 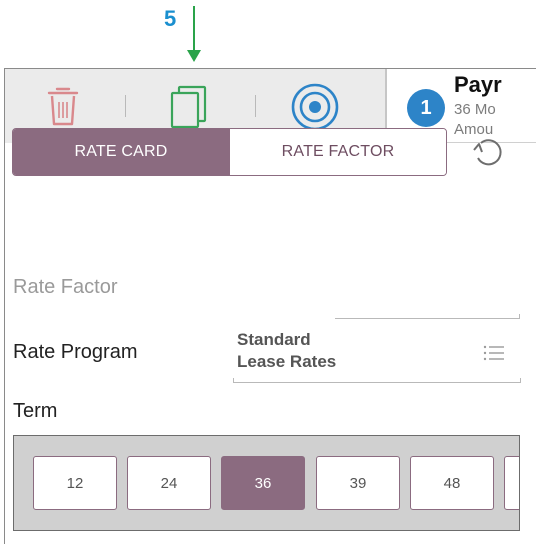 I want to click on rate-factor-input, so click(x=427, y=316).